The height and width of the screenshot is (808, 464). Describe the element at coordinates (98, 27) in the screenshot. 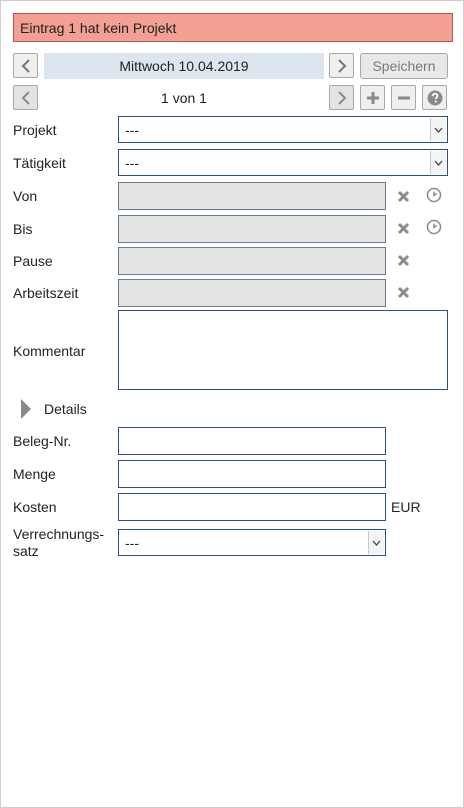

I see `error-banner-text: Eintrag 1 hat kein Projekt` at that location.